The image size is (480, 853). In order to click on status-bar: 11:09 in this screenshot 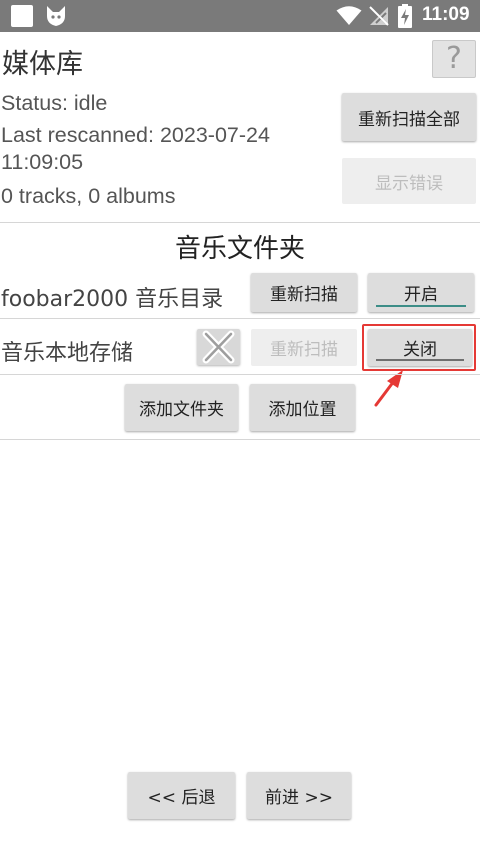, I will do `click(240, 16)`.